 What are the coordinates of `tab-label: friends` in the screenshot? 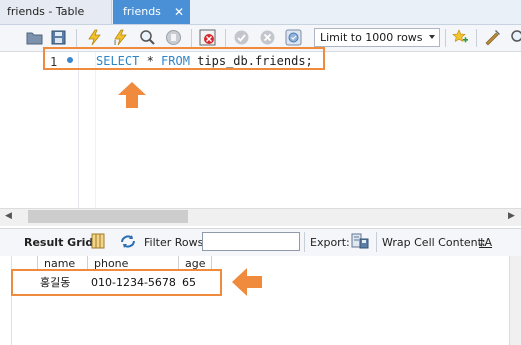 It's located at (142, 11).